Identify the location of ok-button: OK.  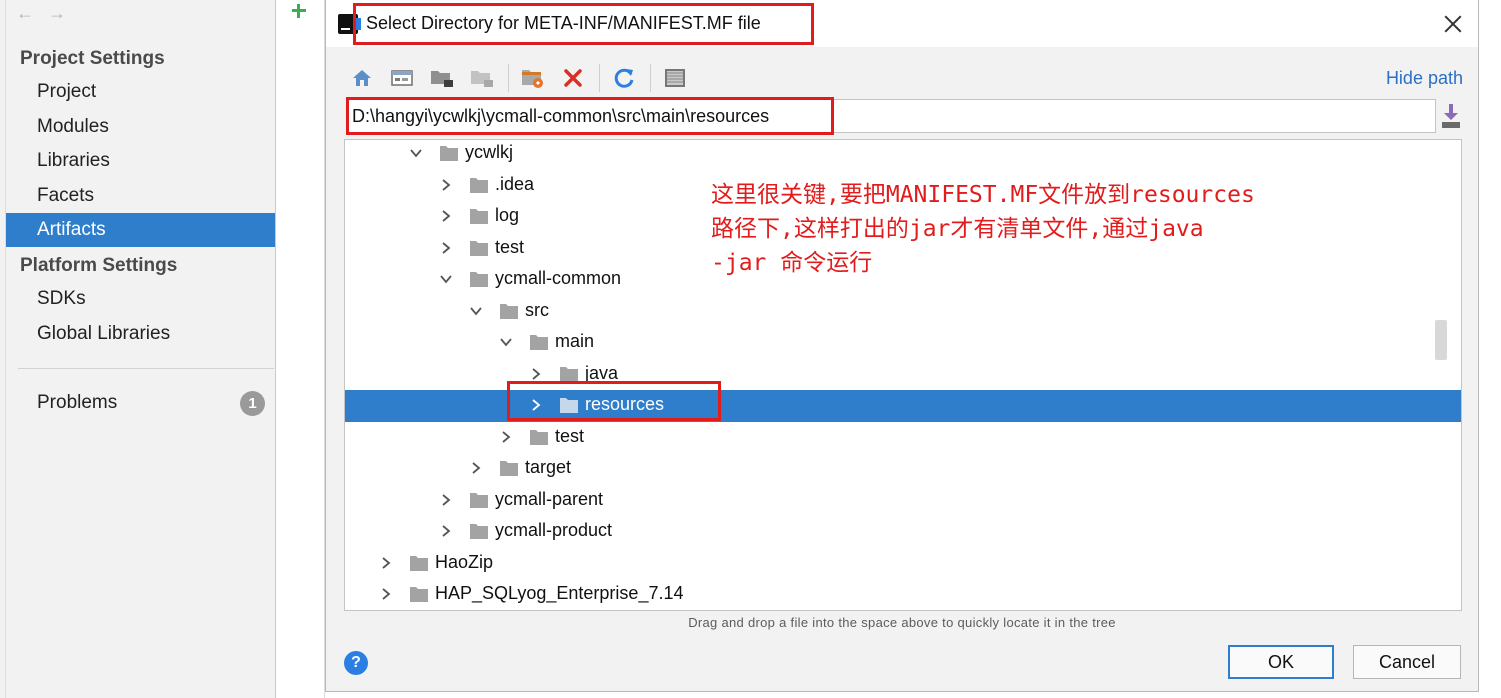
(1281, 662).